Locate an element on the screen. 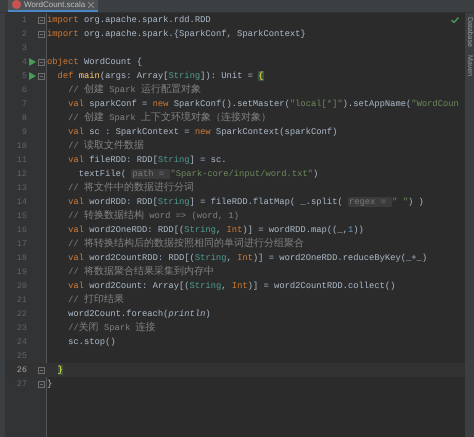 The height and width of the screenshot is (437, 474). code-line: val wordRDD: RDD[String] = fileRDD.flatMap( _.split( regex = " ") ) is located at coordinates (245, 202).